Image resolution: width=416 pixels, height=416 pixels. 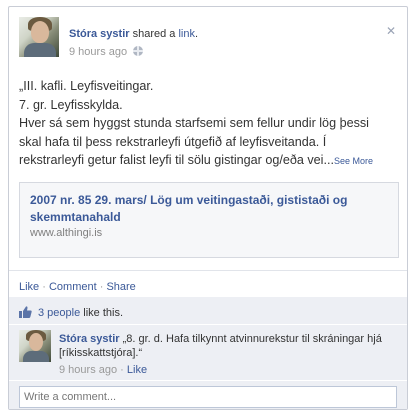 What do you see at coordinates (35, 346) in the screenshot?
I see `commenter-avatar` at bounding box center [35, 346].